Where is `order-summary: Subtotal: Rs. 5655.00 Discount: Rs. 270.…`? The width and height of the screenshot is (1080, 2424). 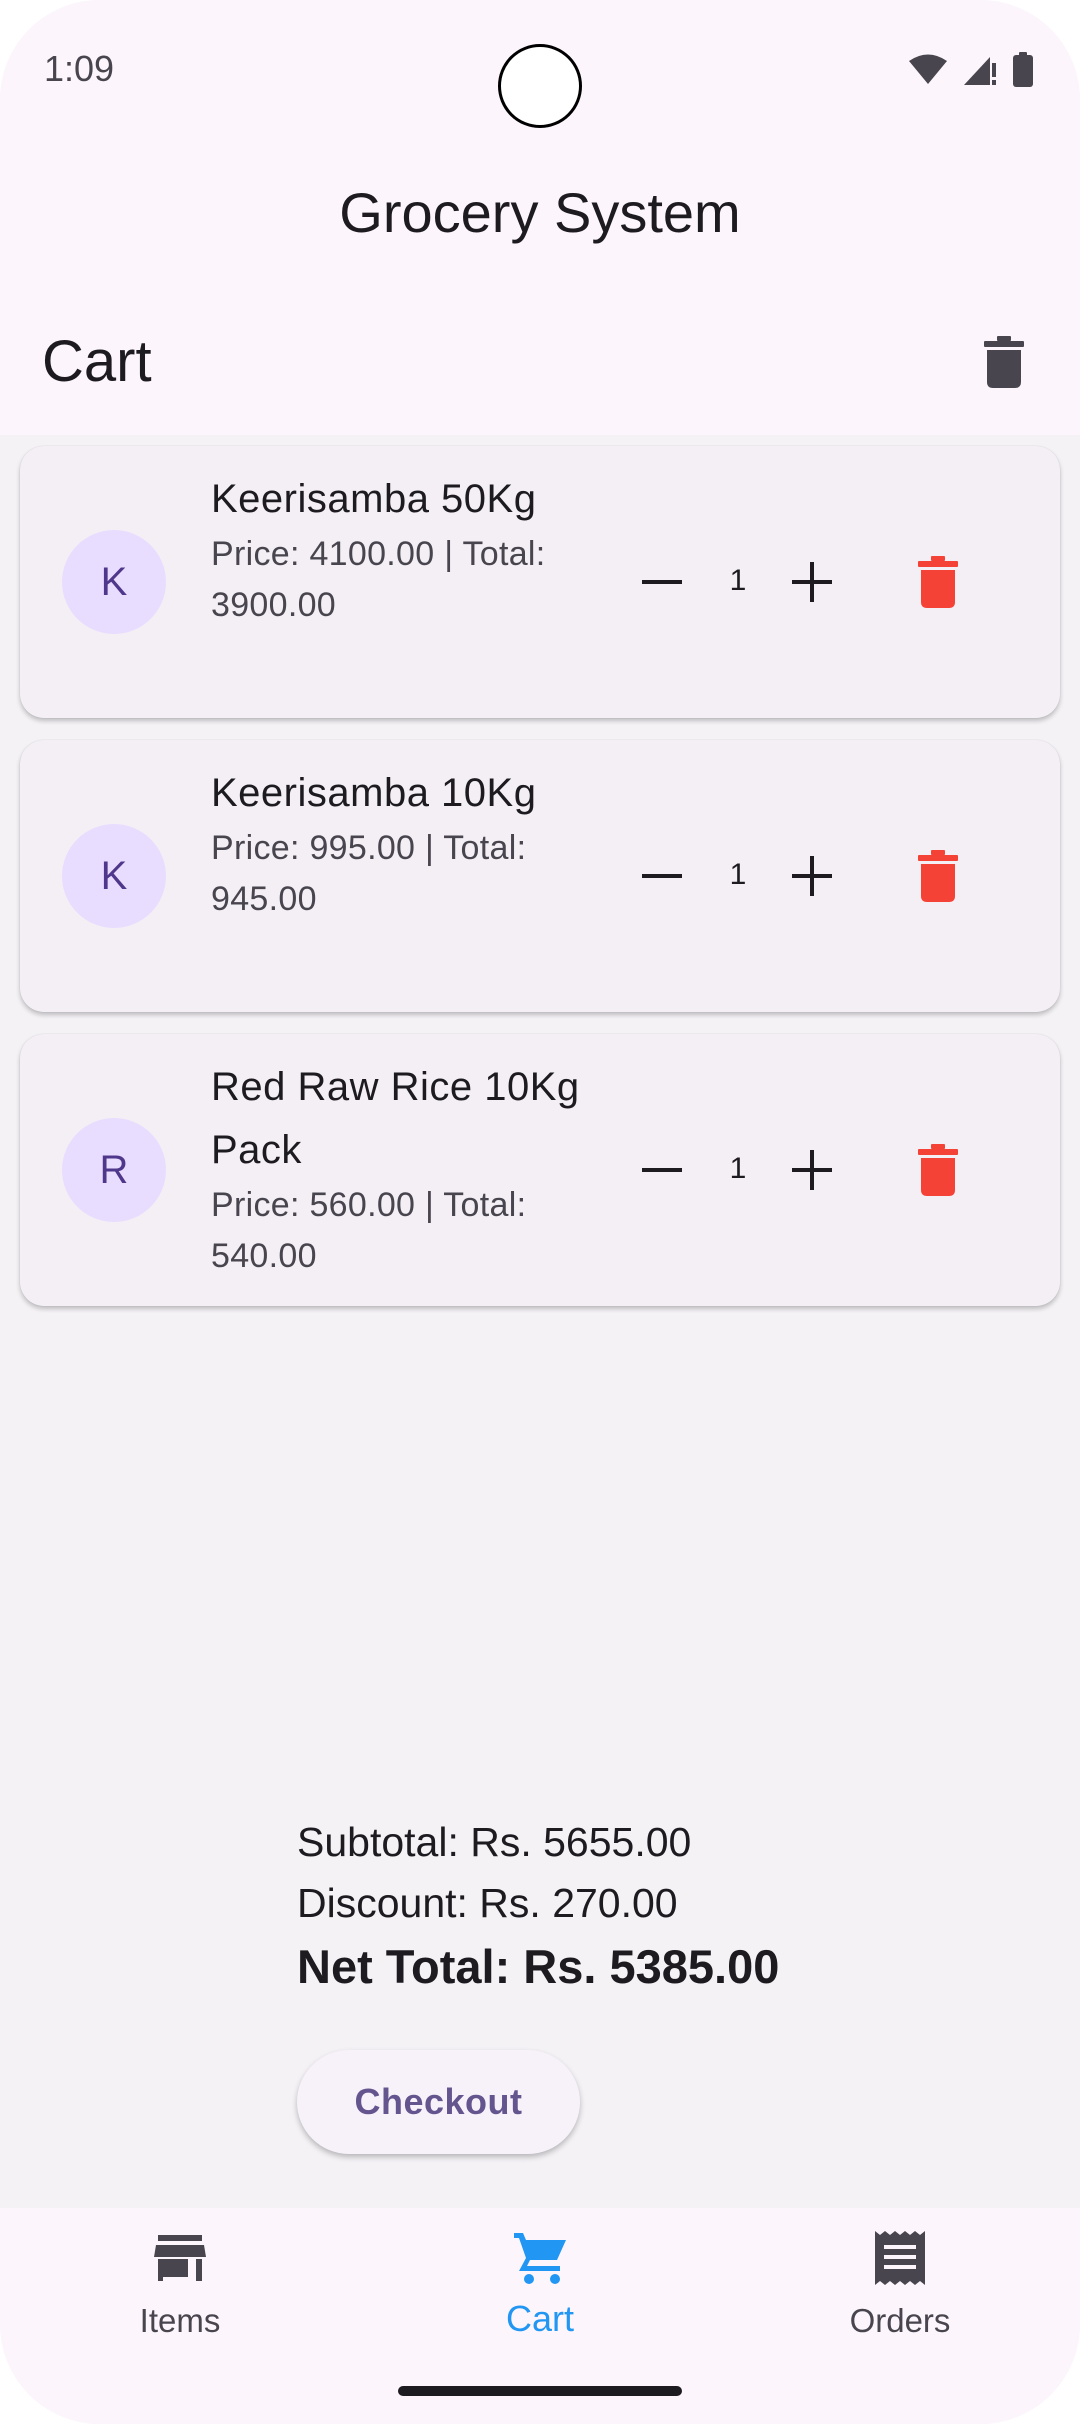 order-summary: Subtotal: Rs. 5655.00 Discount: Rs. 270.… is located at coordinates (538, 1906).